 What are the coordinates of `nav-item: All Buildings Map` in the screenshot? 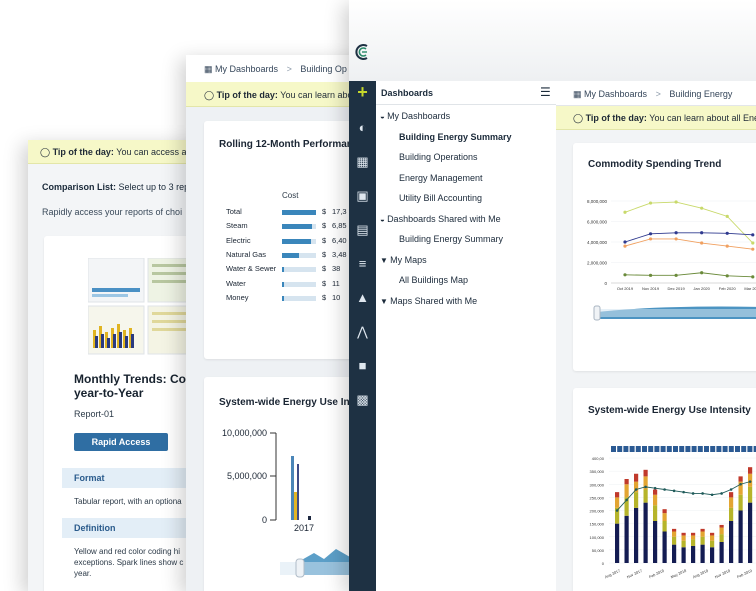 It's located at (433, 280).